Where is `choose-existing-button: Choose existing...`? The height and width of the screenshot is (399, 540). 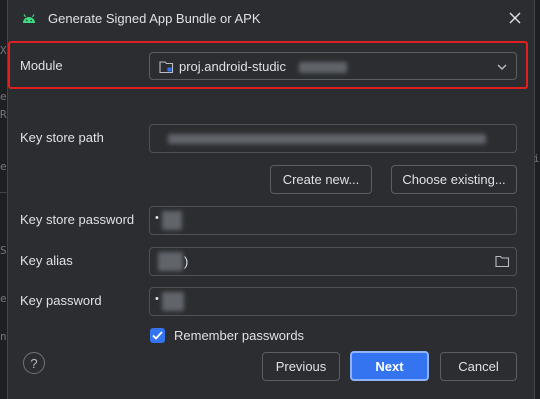
choose-existing-button: Choose existing... is located at coordinates (454, 179).